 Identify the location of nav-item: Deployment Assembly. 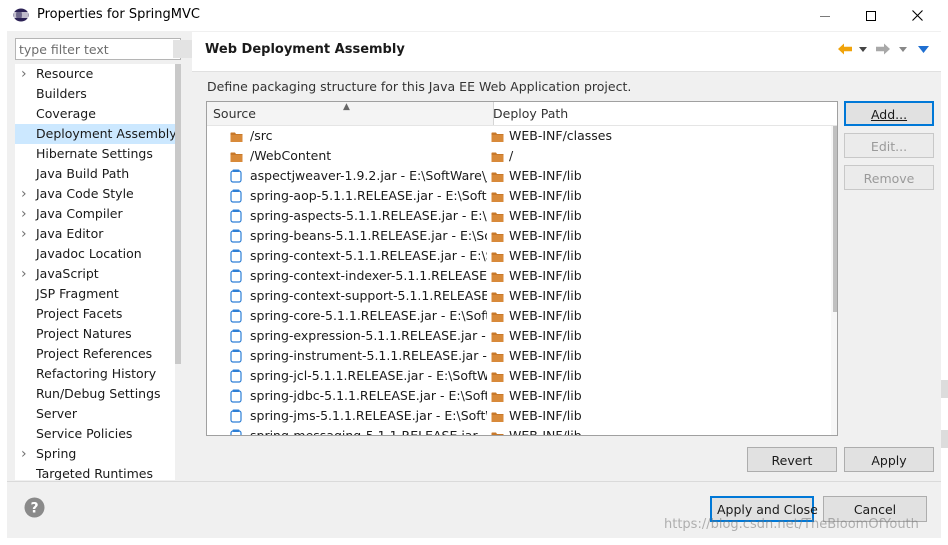
(98, 134).